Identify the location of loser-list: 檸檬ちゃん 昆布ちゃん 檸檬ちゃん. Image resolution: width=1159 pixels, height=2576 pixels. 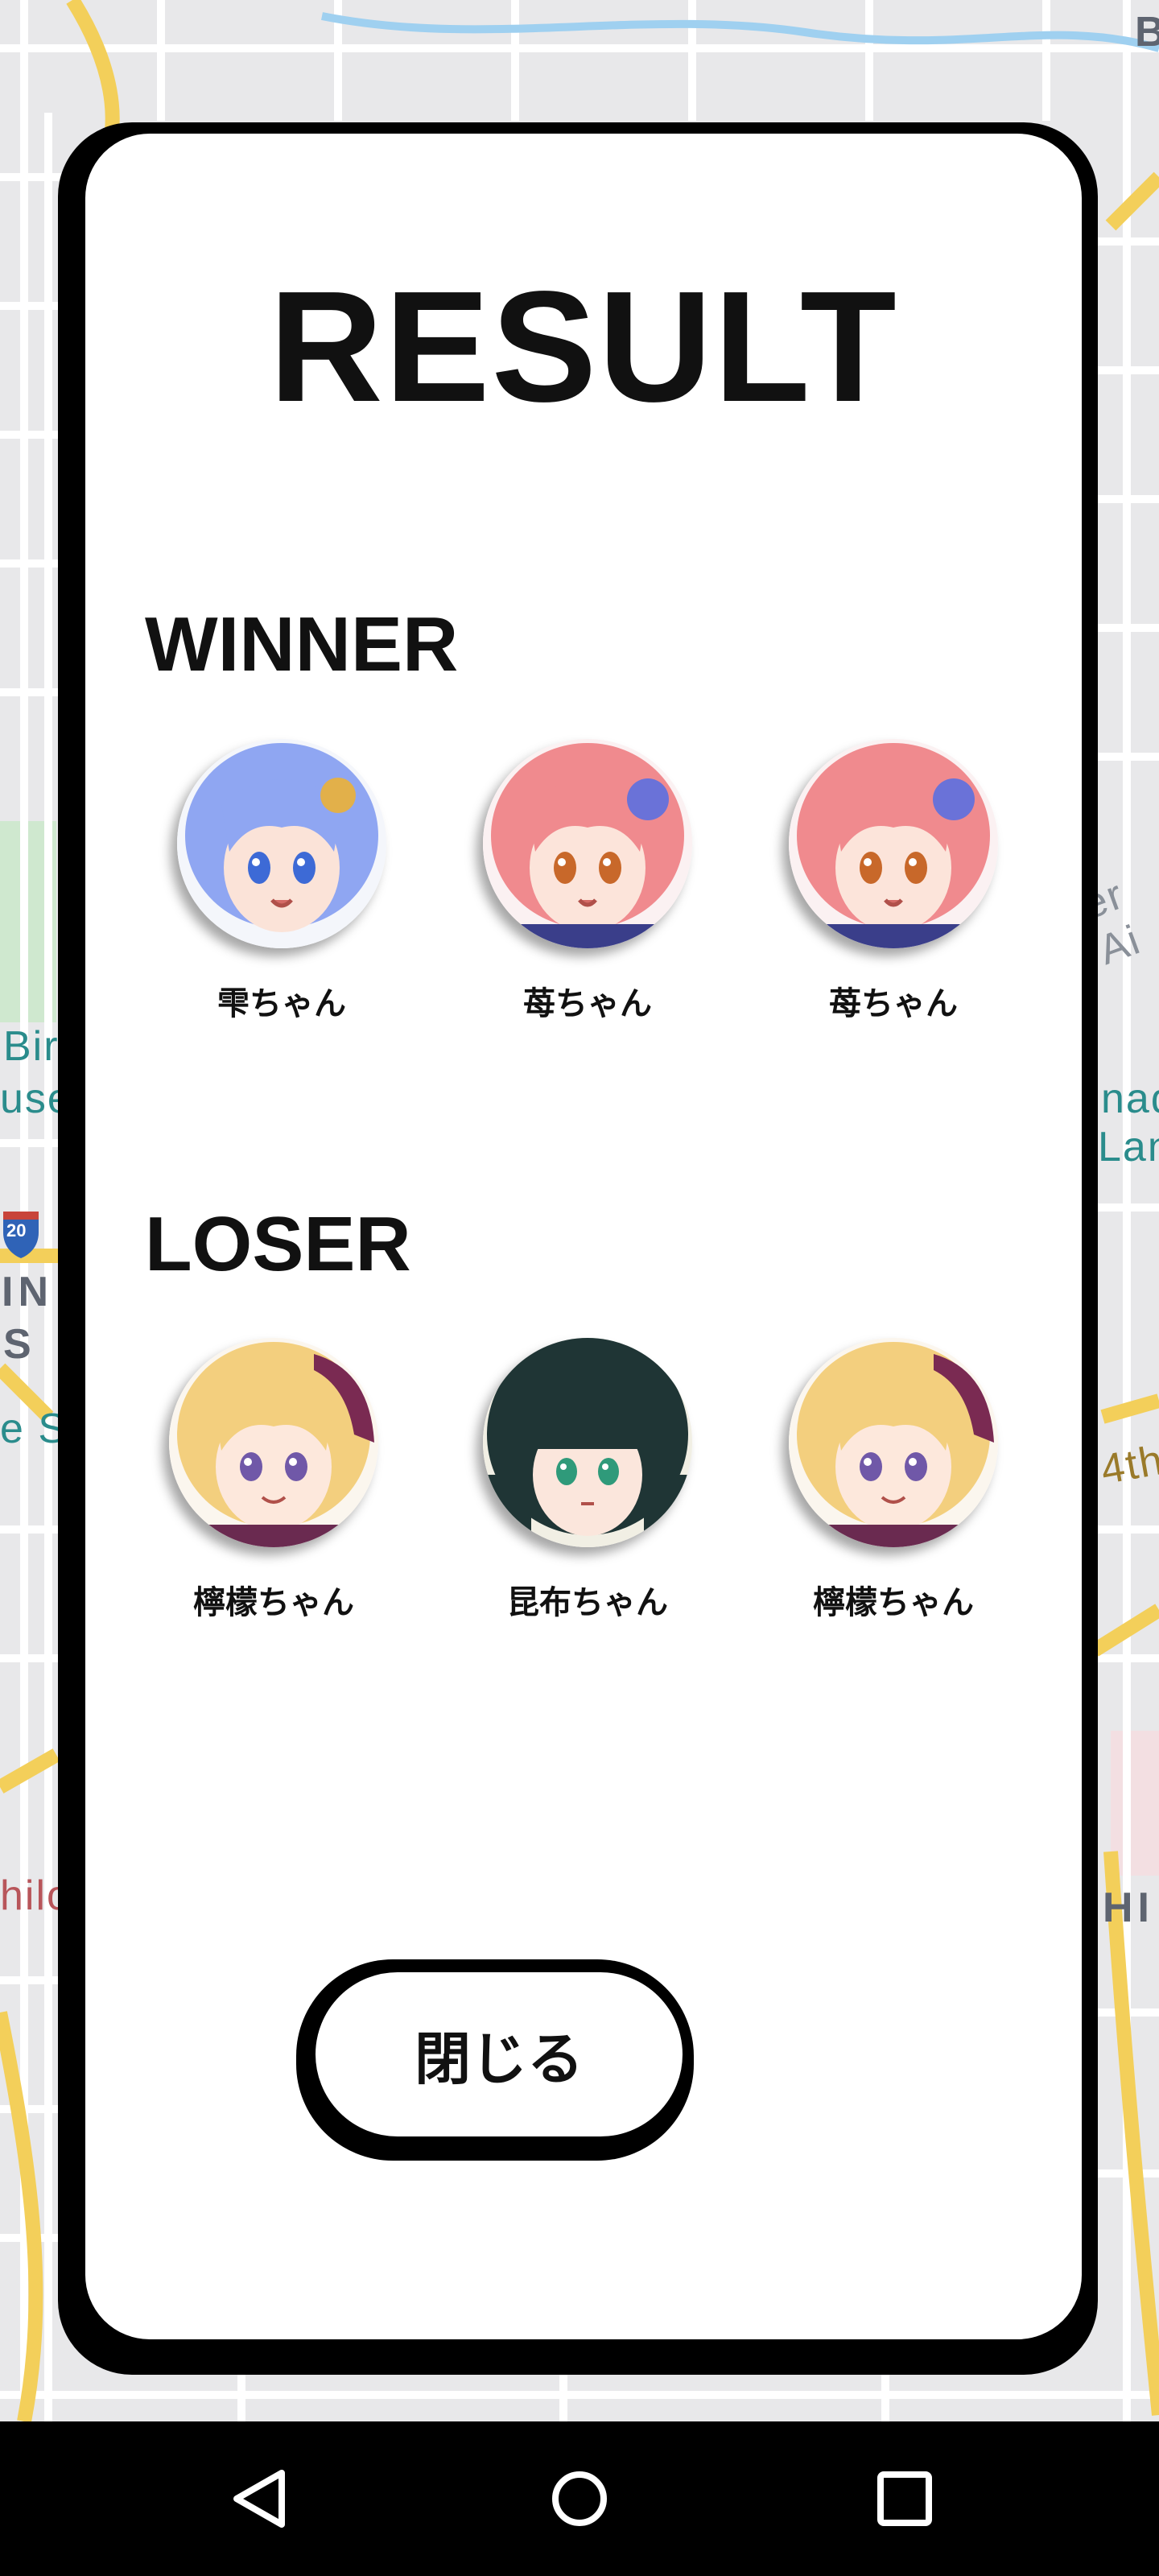
(583, 1499).